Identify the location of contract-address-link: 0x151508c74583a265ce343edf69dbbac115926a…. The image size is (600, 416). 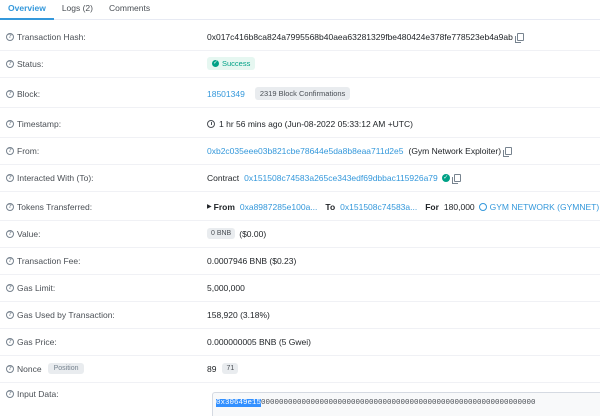
(341, 178).